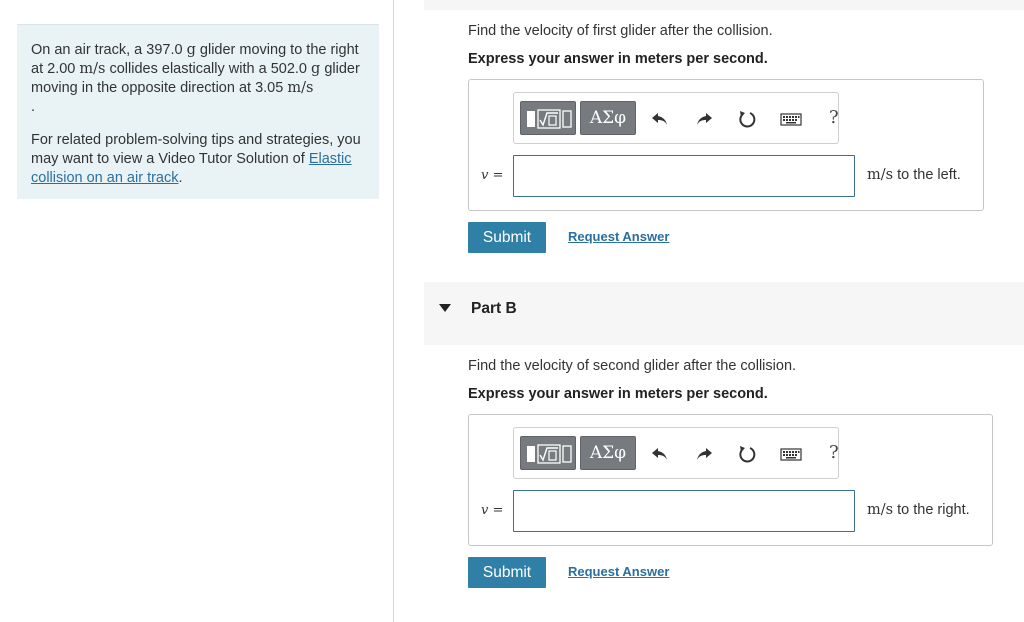  What do you see at coordinates (393, 311) in the screenshot?
I see `column-divider` at bounding box center [393, 311].